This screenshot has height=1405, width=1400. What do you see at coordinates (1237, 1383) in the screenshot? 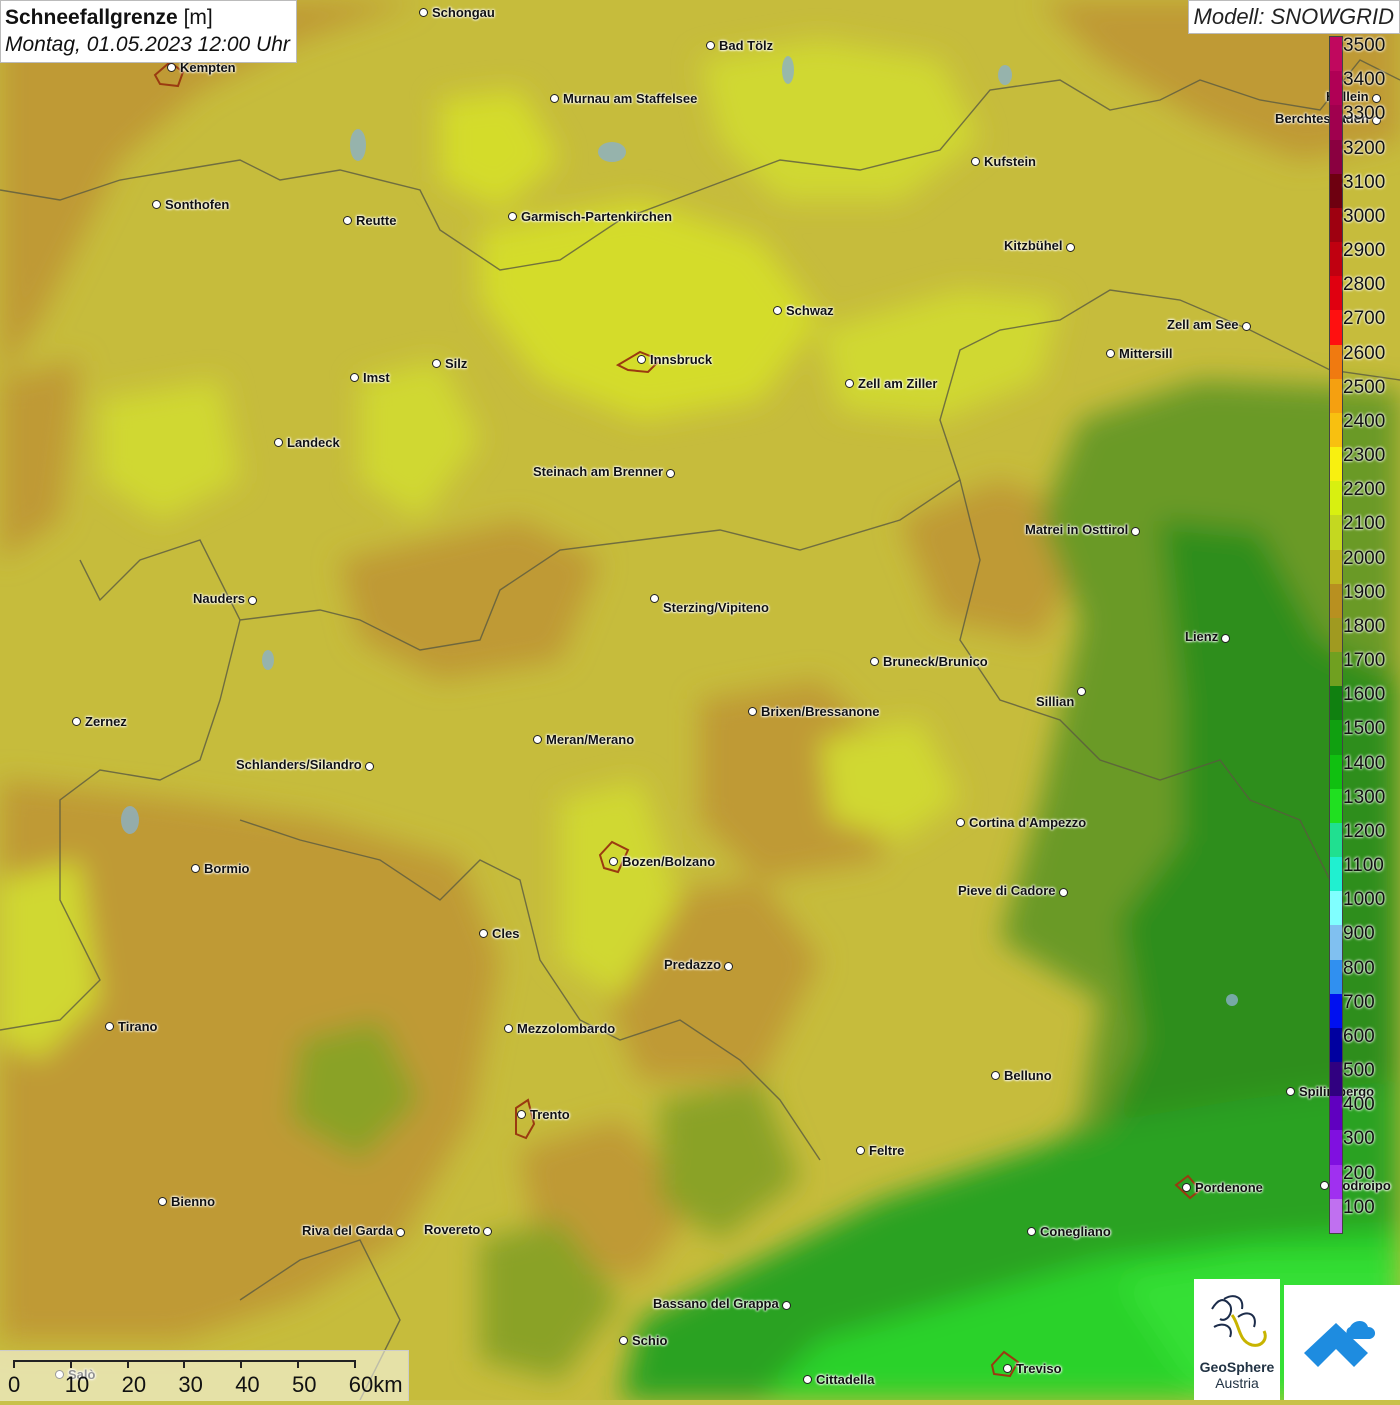
I see `austria-text: Austria` at bounding box center [1237, 1383].